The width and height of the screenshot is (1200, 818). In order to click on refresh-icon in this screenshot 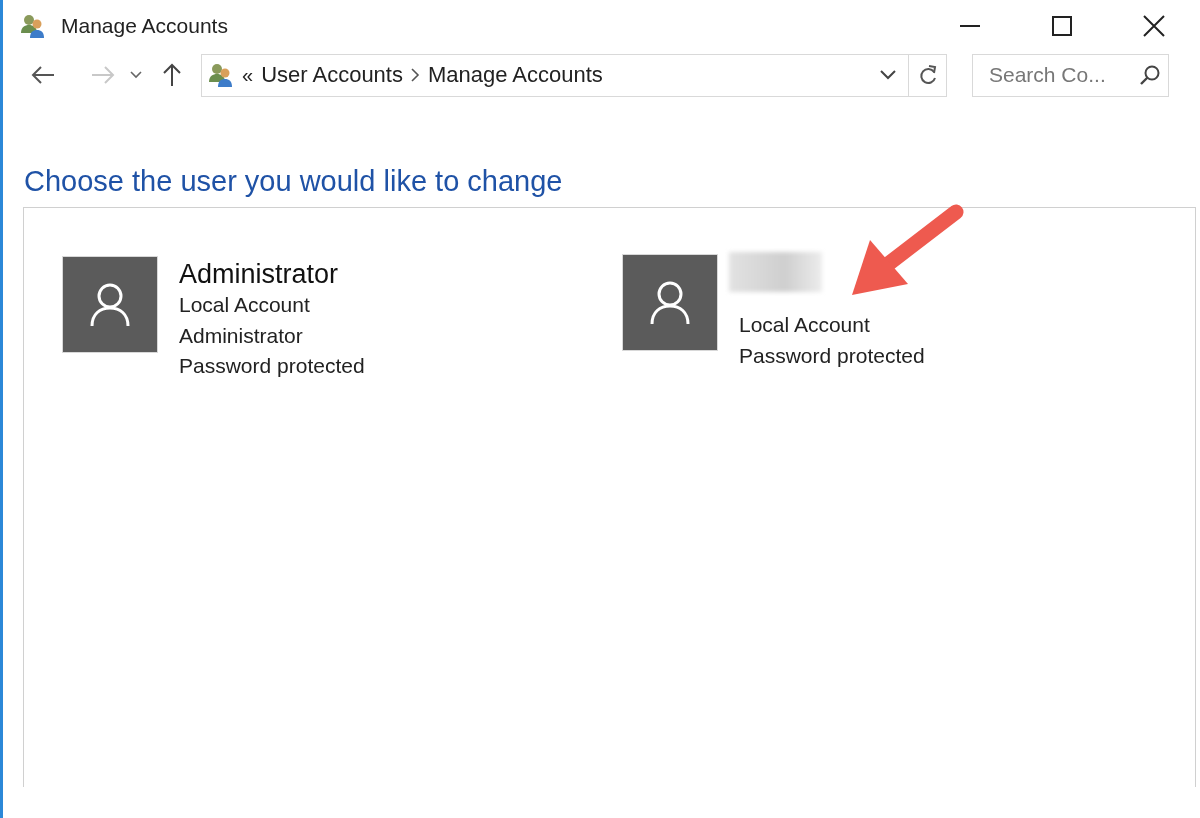, I will do `click(927, 75)`.